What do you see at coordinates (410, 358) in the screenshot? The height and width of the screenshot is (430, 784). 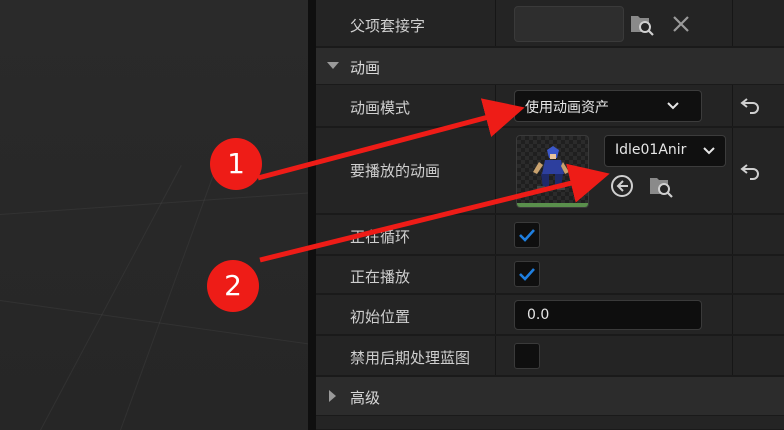 I see `disable-post-process-label: 禁用后期处理蓝图` at bounding box center [410, 358].